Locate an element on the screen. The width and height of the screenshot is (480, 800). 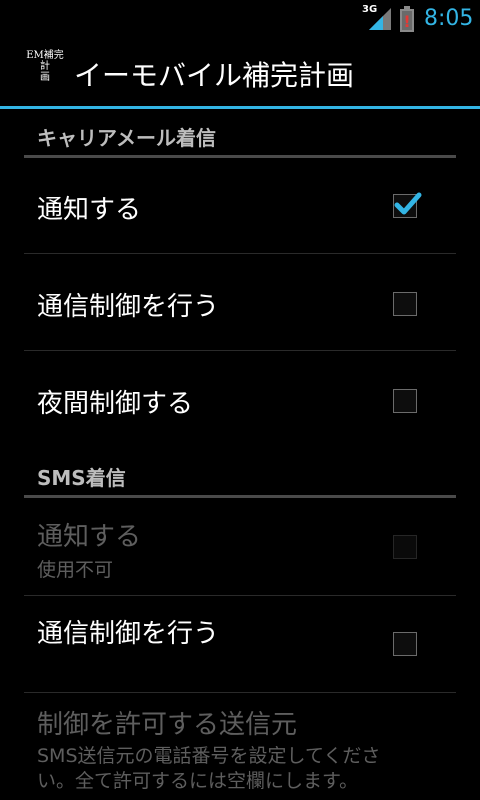
action-bar: EM補完 計 画 イーモバイル補完計画 is located at coordinates (240, 71).